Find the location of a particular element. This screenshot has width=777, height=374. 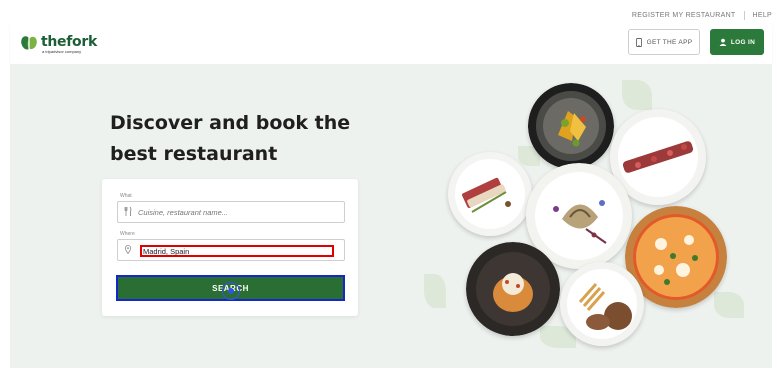

login-button: LOG IN is located at coordinates (737, 42).